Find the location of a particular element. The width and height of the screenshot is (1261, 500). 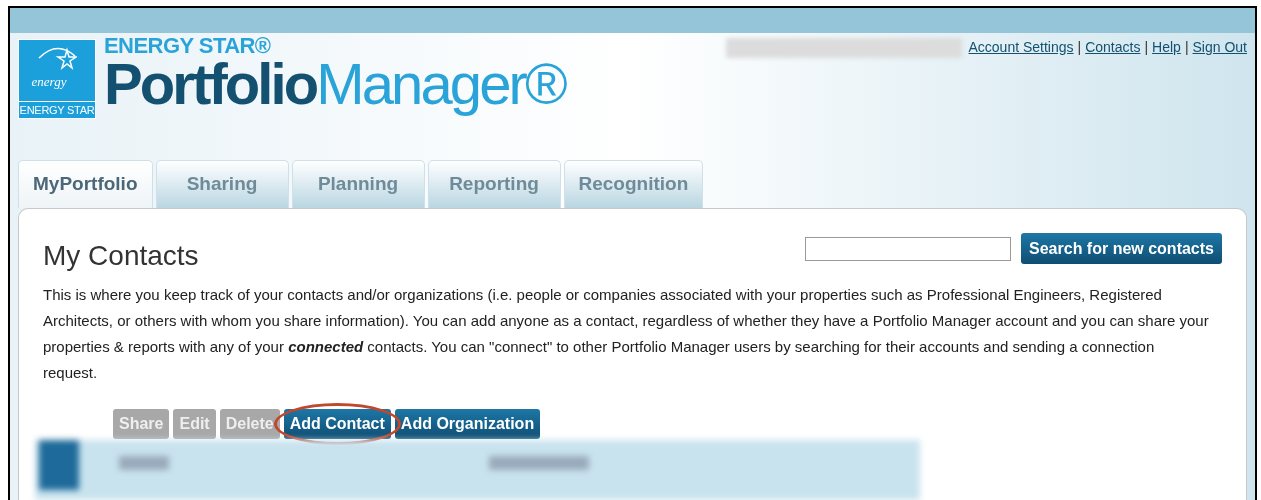

product-name-second: Manager® is located at coordinates (440, 84).